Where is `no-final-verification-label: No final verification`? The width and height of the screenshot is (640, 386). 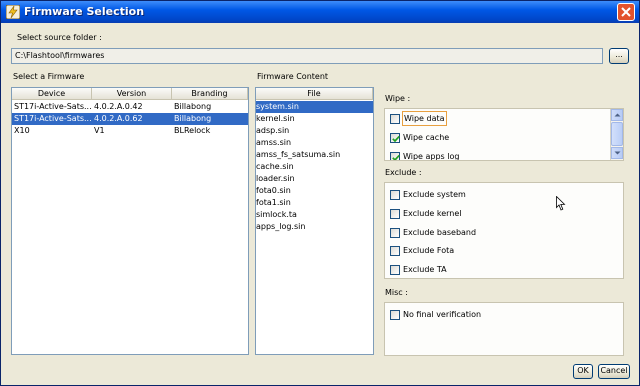 no-final-verification-label: No final verification is located at coordinates (442, 314).